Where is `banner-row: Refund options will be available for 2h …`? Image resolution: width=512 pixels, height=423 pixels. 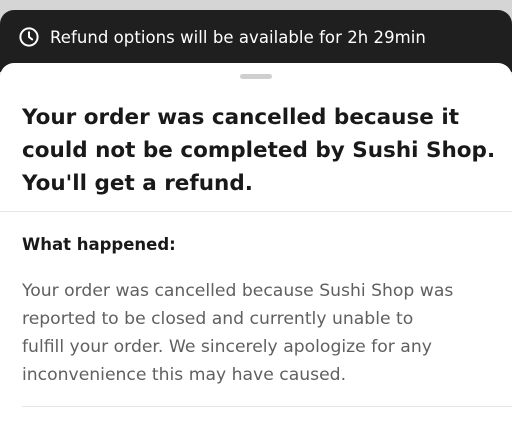
banner-row: Refund options will be available for 2h … is located at coordinates (222, 37).